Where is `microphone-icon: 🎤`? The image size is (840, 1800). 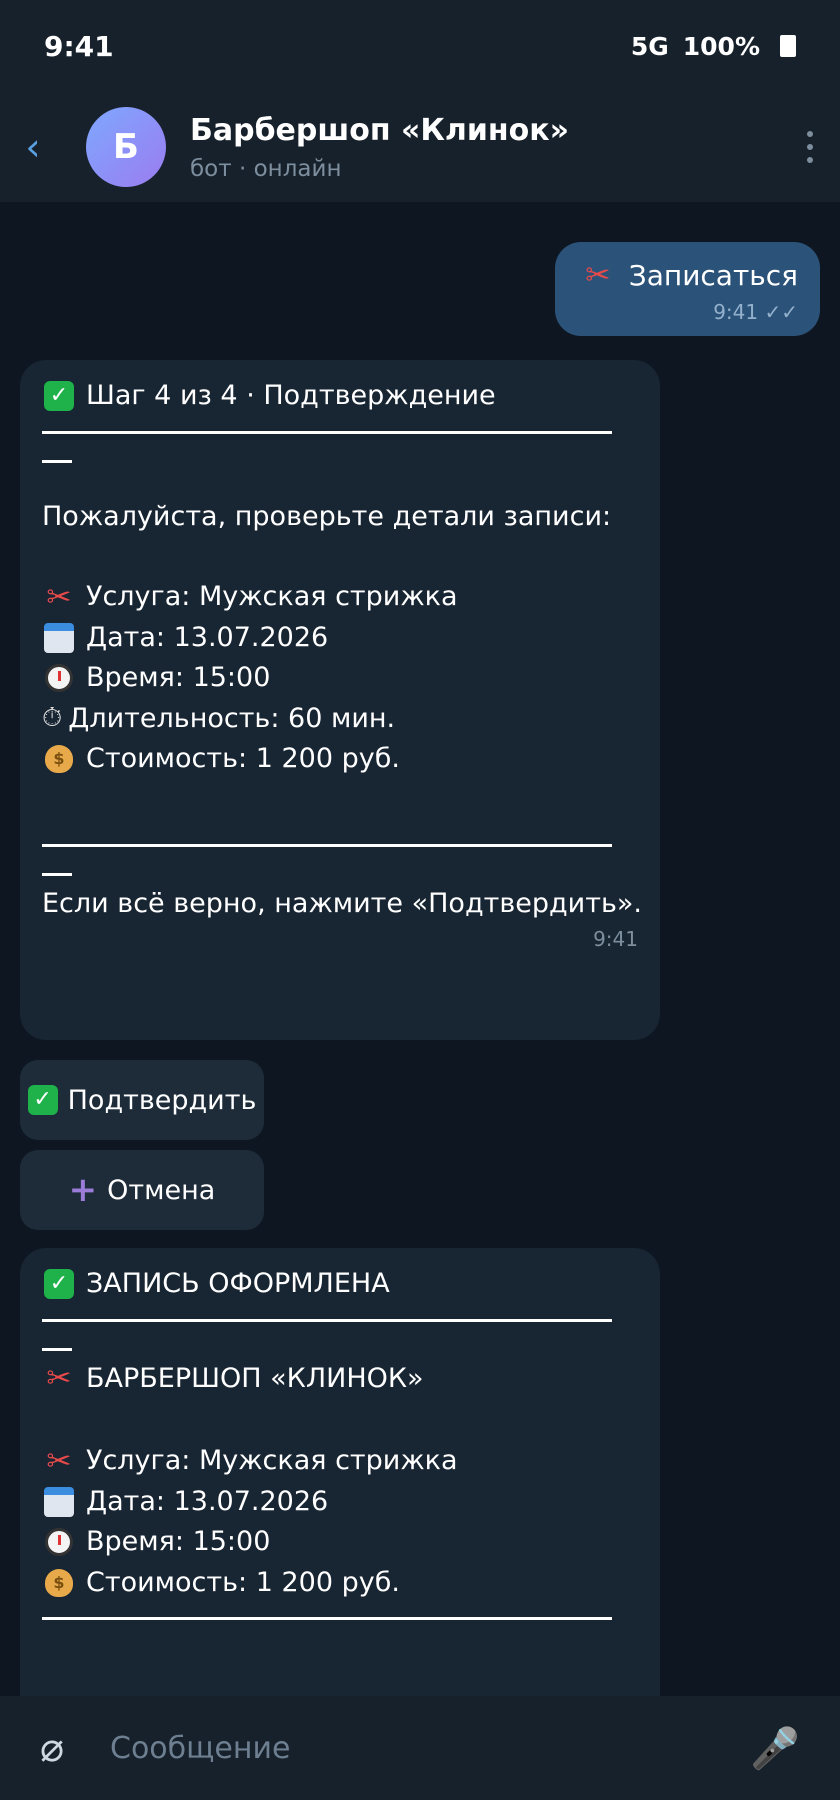 microphone-icon: 🎤 is located at coordinates (775, 1748).